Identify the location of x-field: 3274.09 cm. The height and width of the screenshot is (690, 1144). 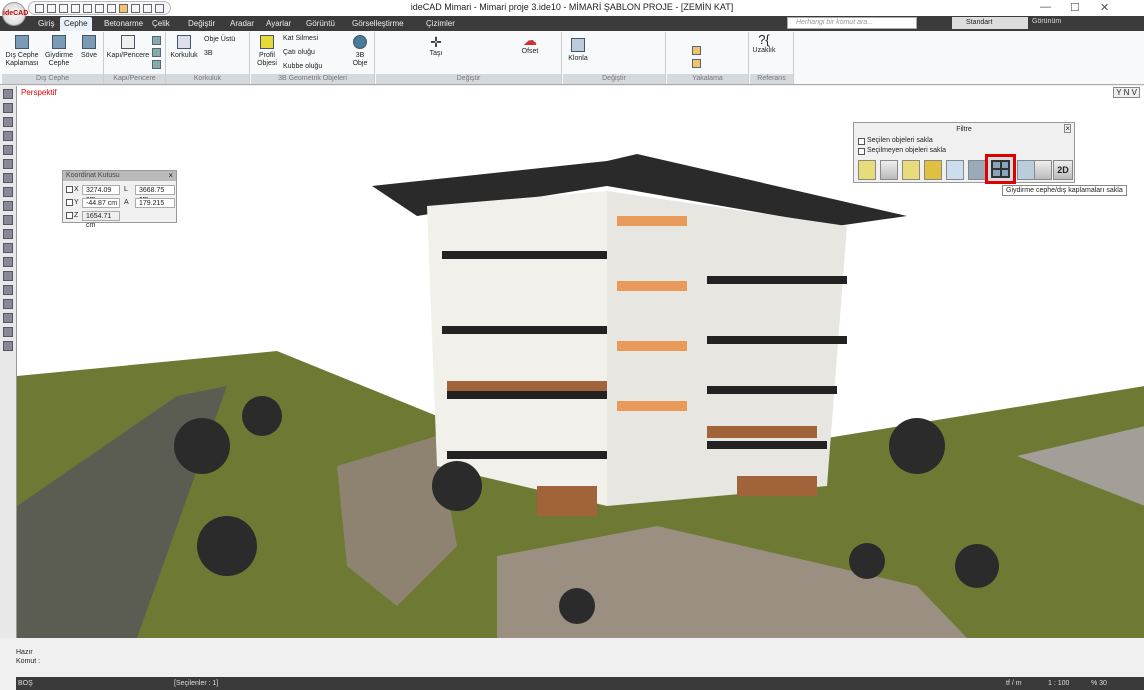
(101, 194).